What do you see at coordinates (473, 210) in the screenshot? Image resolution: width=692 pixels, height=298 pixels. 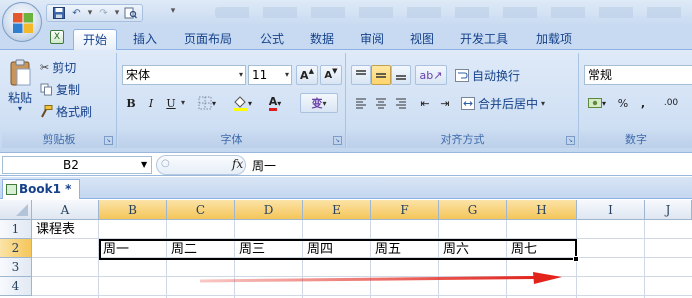 I see `column-header-g: G` at bounding box center [473, 210].